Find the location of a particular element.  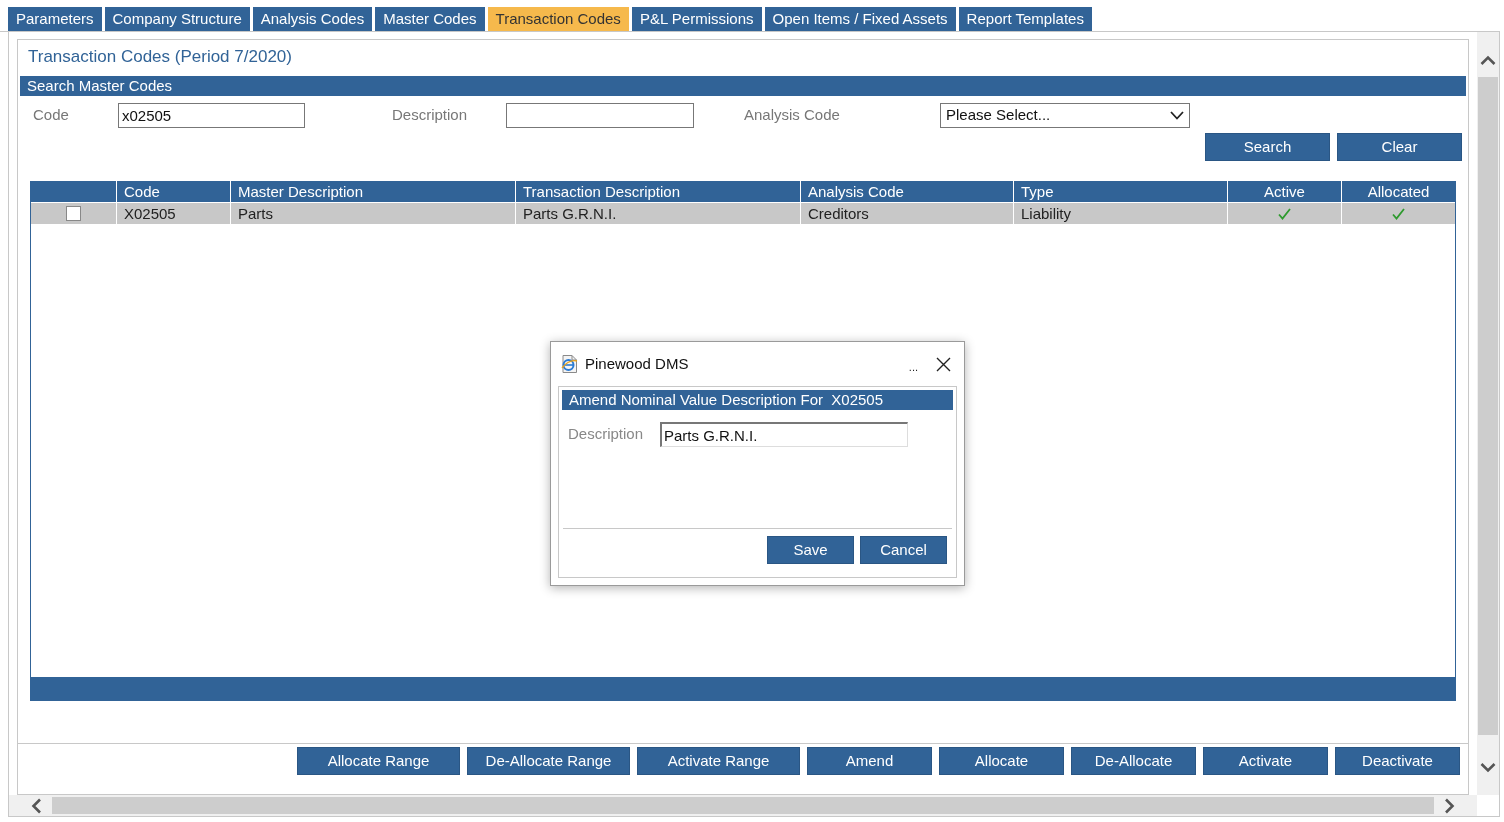

field-label: Code is located at coordinates (51, 115).